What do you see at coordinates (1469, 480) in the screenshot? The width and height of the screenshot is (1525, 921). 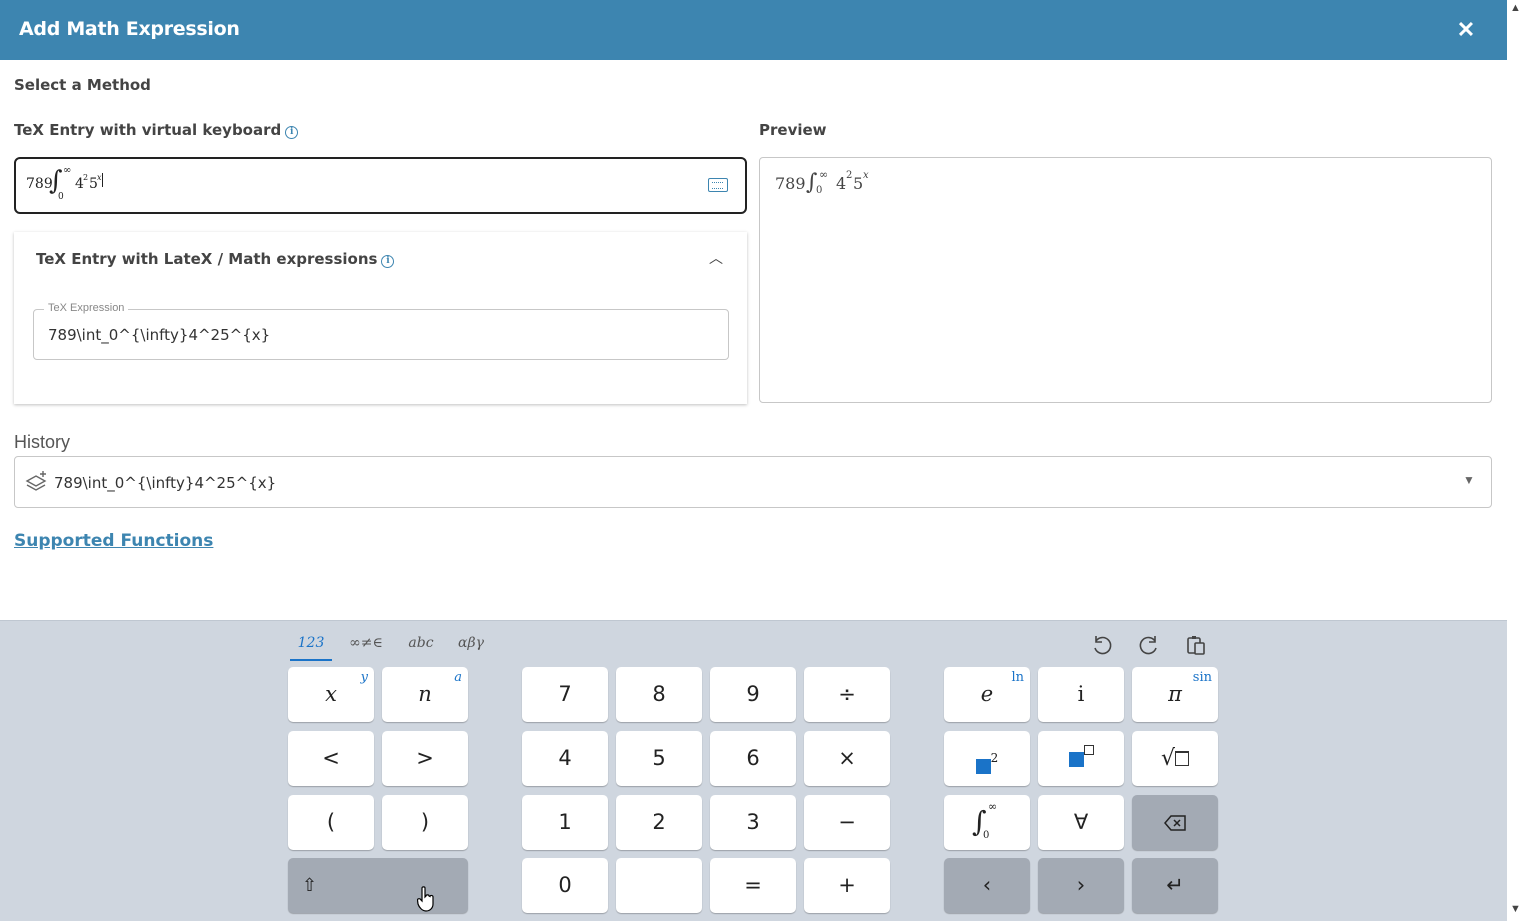 I see `dropdown-caret-icon: ▼` at bounding box center [1469, 480].